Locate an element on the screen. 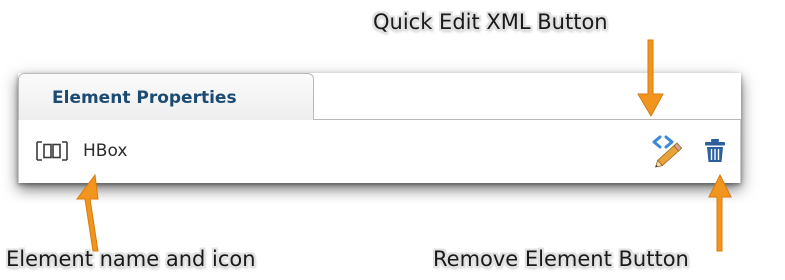  arrow-to-quick-edit is located at coordinates (650, 78).